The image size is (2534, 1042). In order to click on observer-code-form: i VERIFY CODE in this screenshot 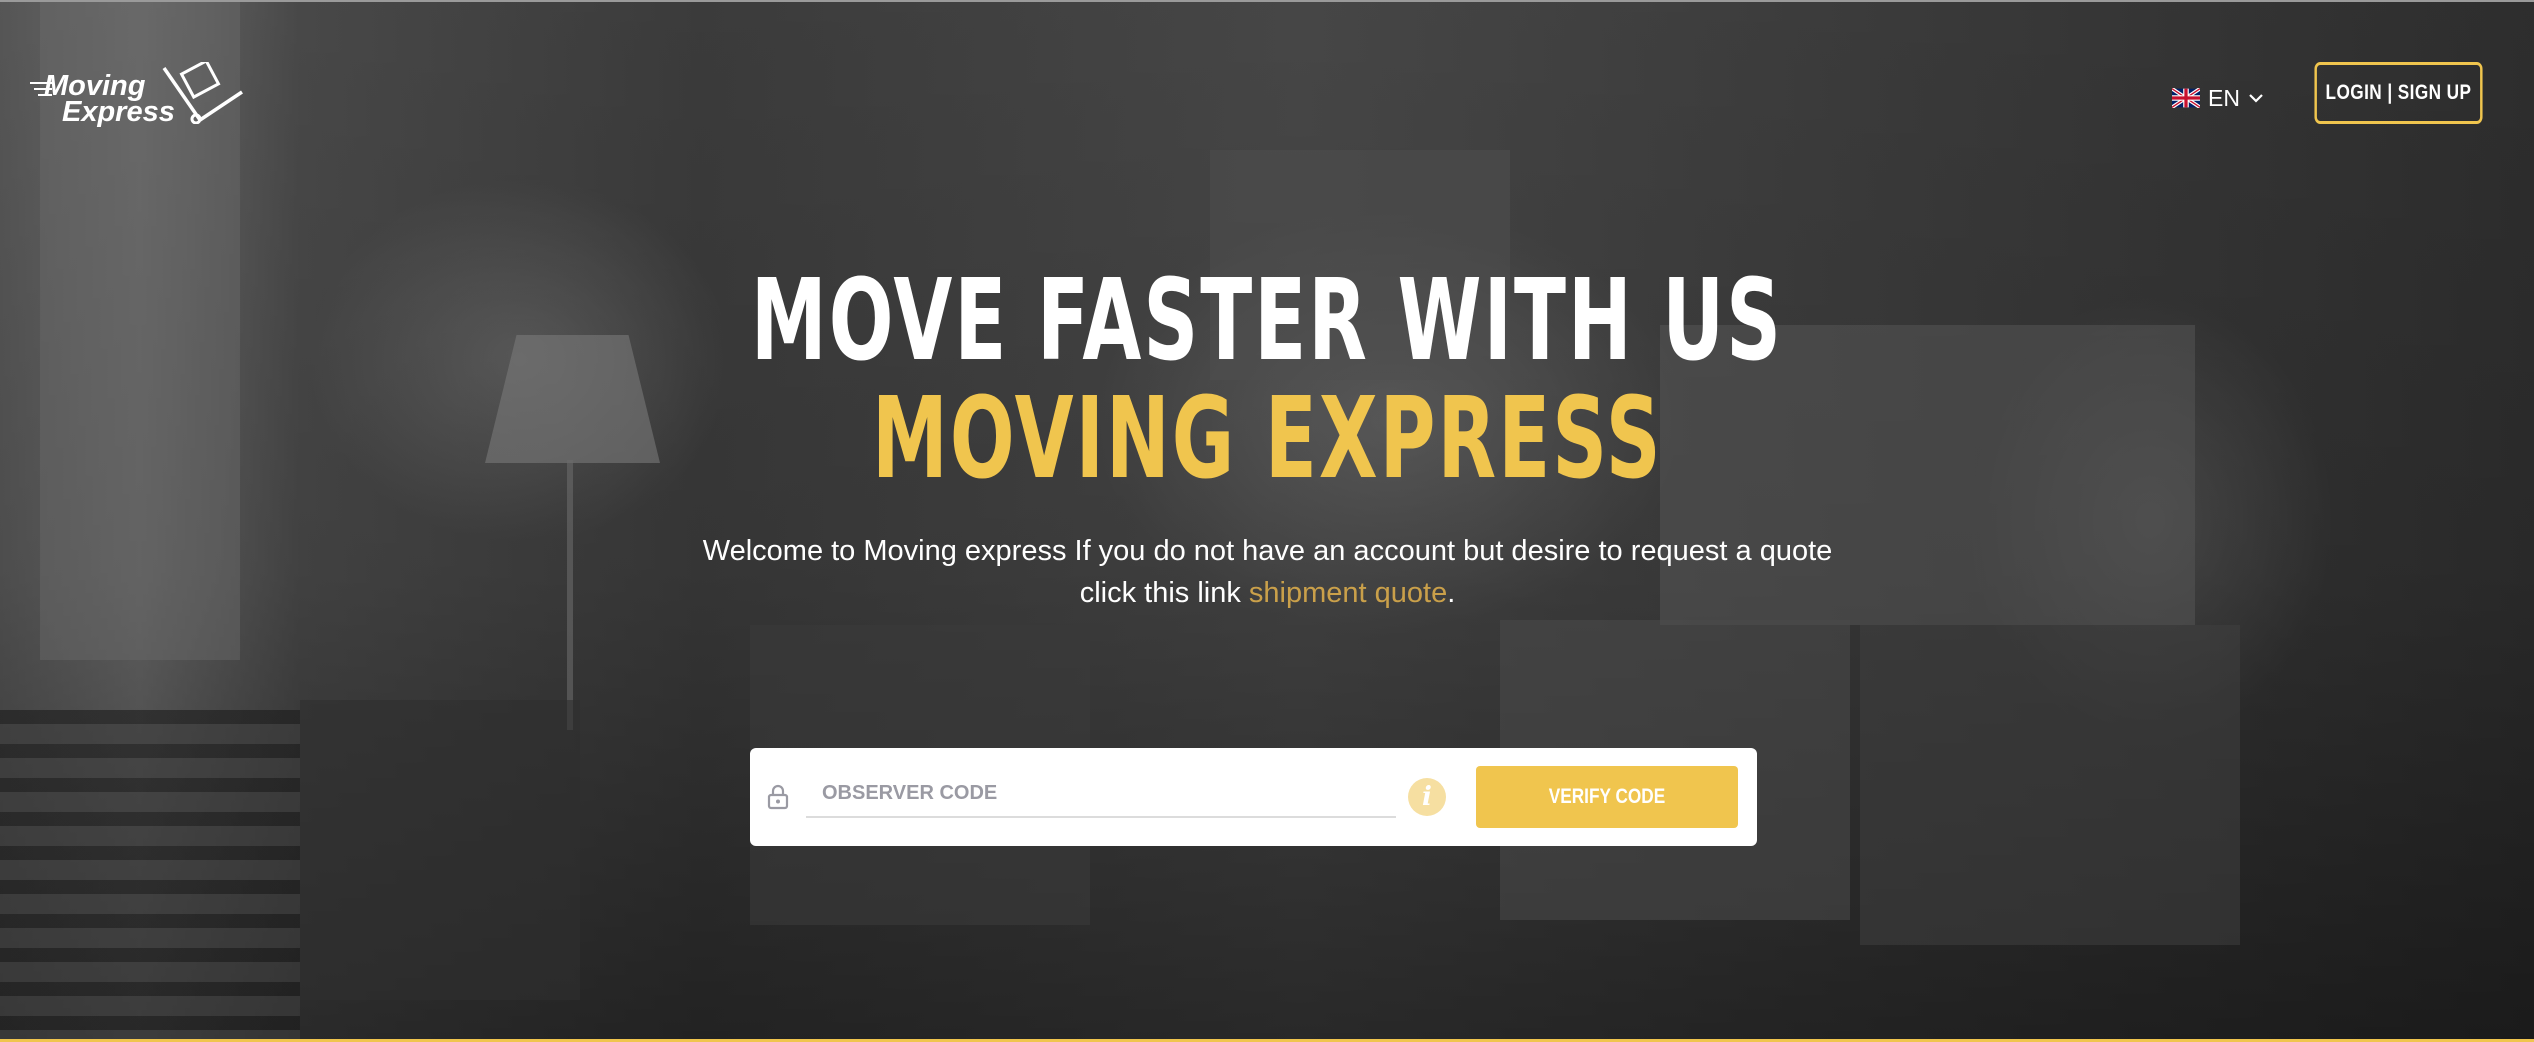, I will do `click(1253, 797)`.